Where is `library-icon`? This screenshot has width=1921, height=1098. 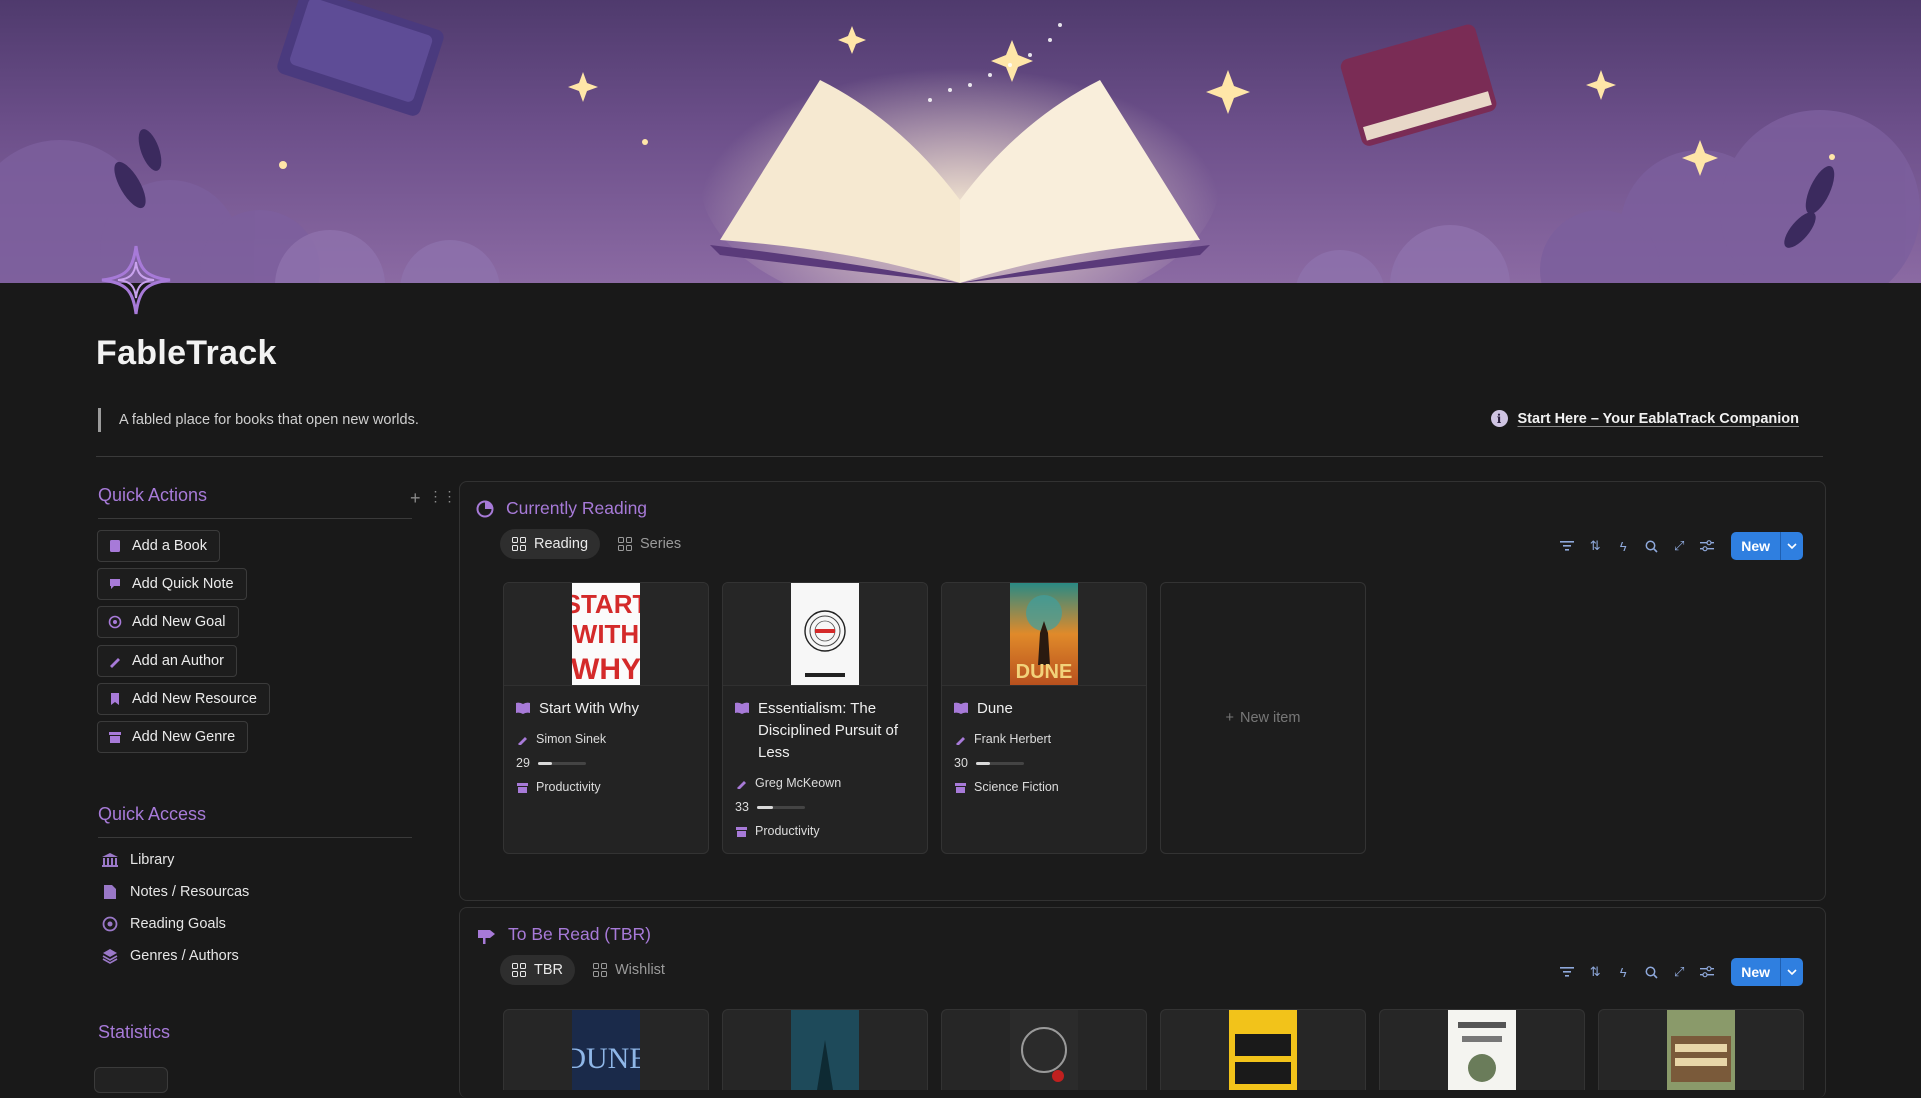 library-icon is located at coordinates (110, 860).